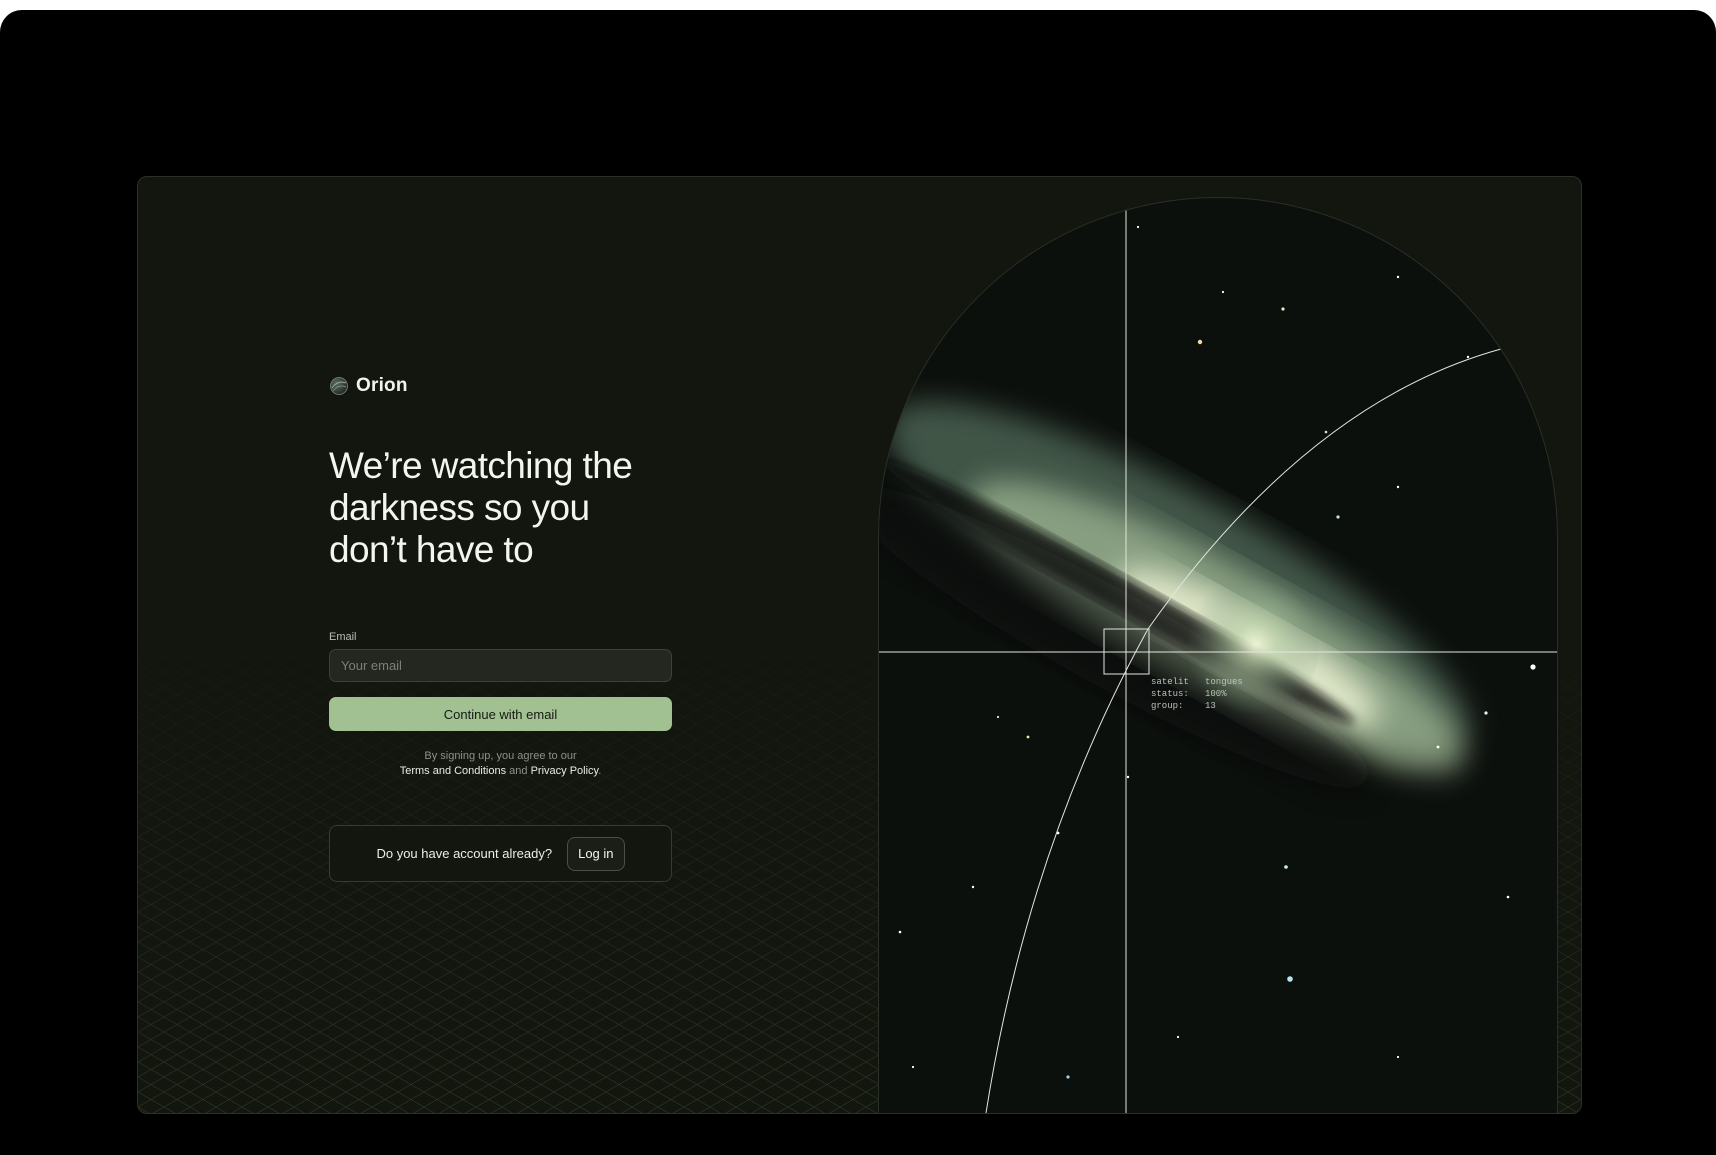 This screenshot has height=1155, width=1716. What do you see at coordinates (343, 637) in the screenshot?
I see `email-label: Email` at bounding box center [343, 637].